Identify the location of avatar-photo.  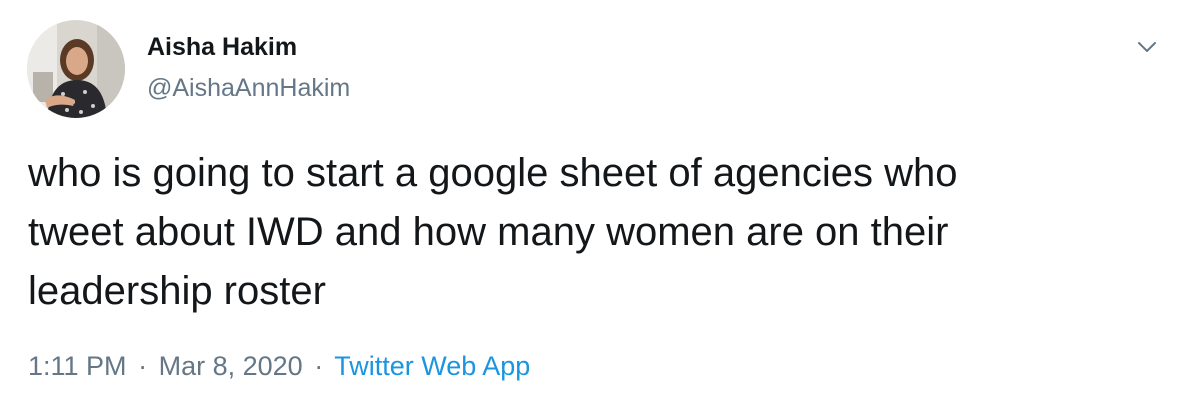
(76, 69).